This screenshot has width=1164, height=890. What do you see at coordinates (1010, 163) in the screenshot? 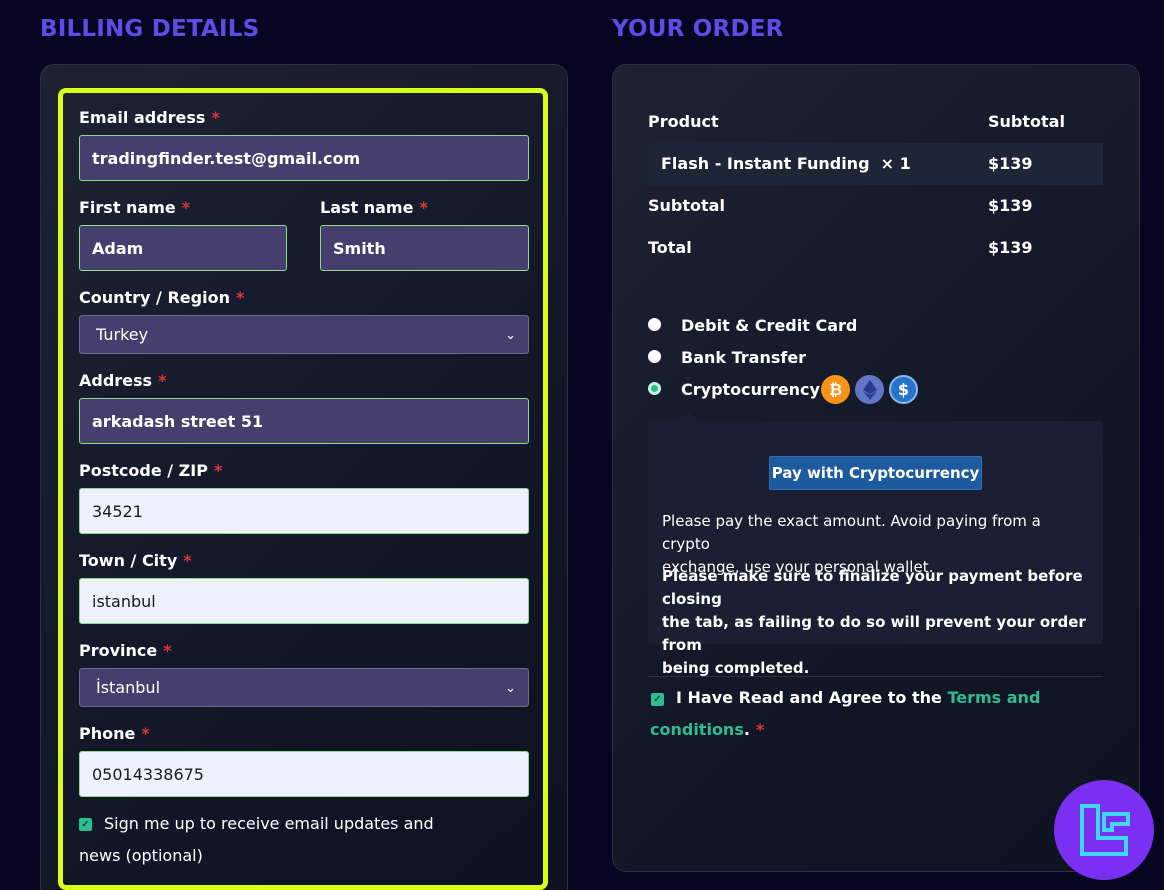
I see `product-price: $139` at bounding box center [1010, 163].